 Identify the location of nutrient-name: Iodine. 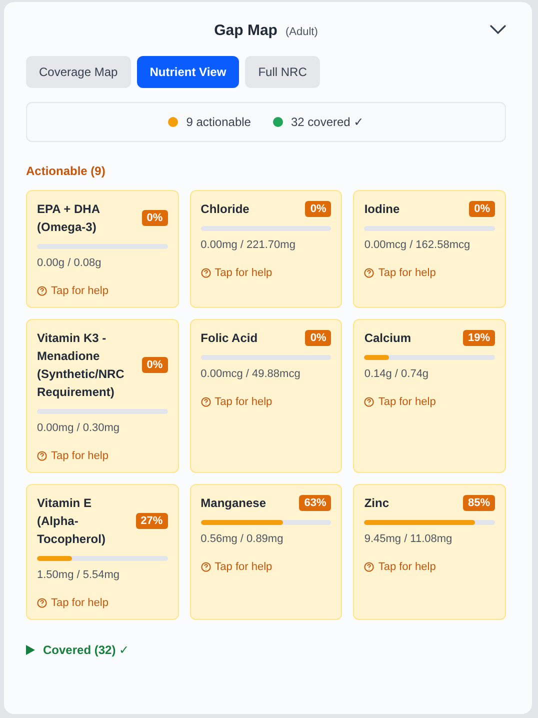
(382, 209).